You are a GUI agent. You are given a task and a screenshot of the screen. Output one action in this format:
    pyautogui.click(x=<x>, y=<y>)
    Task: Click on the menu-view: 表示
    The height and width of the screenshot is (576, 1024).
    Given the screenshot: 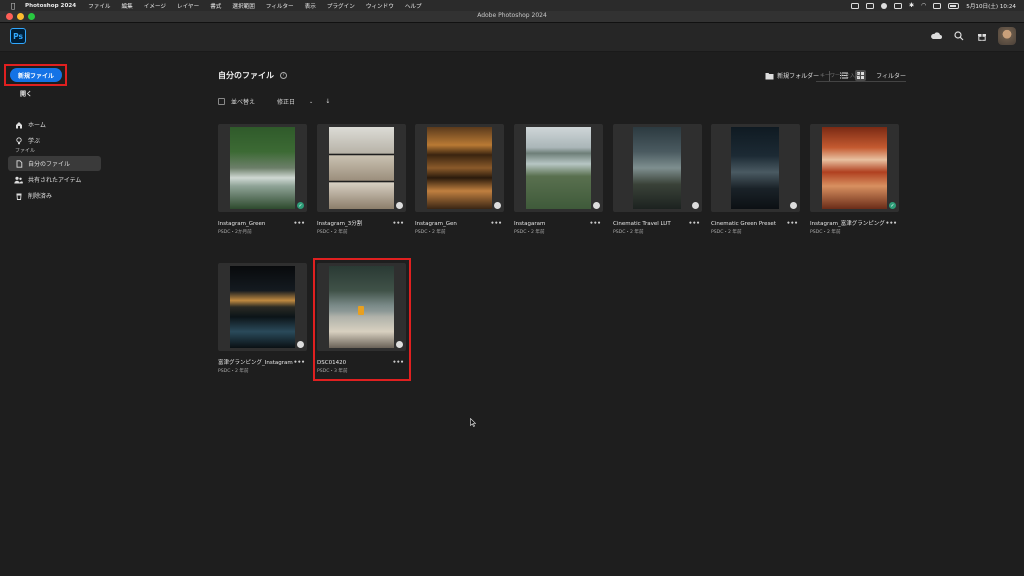 What is the action you would take?
    pyautogui.click(x=310, y=6)
    